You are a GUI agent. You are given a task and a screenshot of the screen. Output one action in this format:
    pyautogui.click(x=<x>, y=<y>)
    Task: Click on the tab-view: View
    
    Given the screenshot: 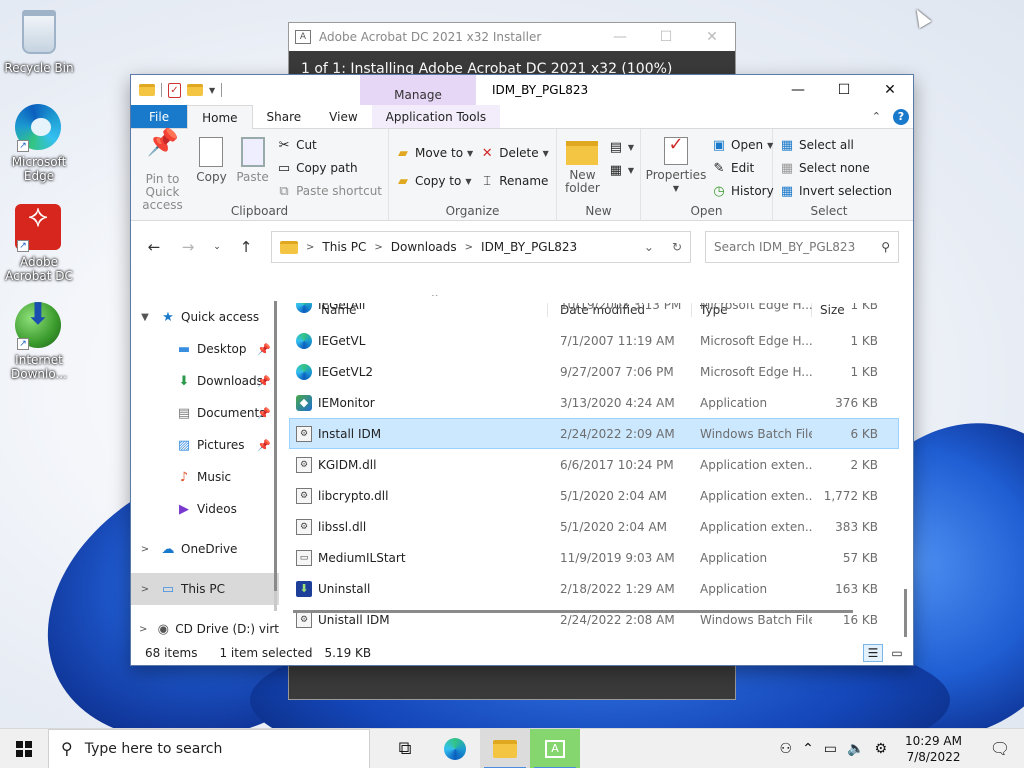 What is the action you would take?
    pyautogui.click(x=343, y=116)
    